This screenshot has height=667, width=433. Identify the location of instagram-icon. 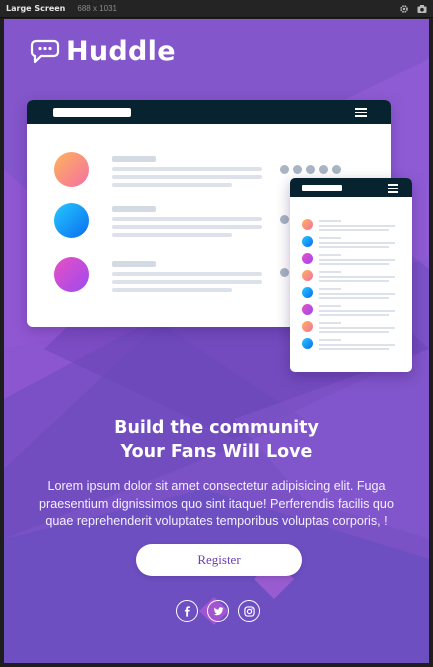
(249, 611).